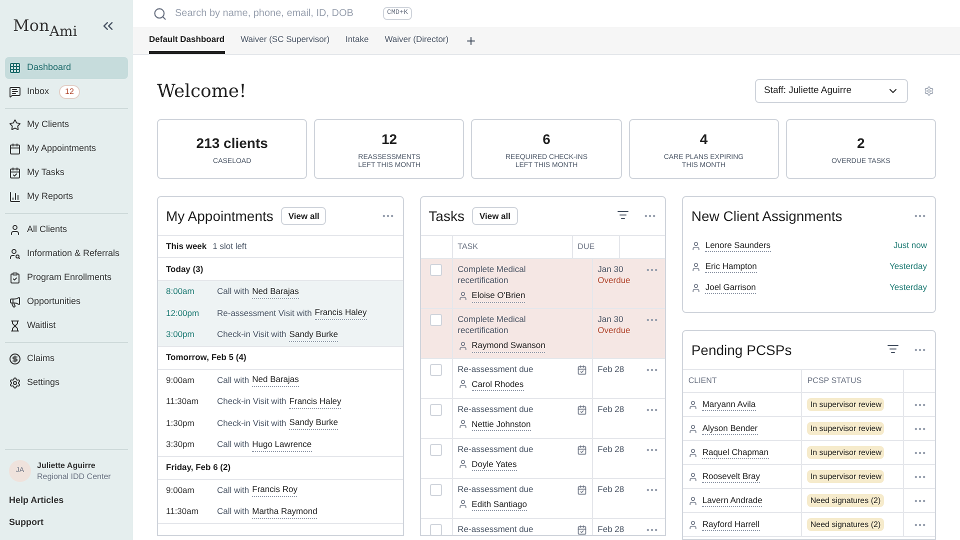 The height and width of the screenshot is (540, 960). What do you see at coordinates (731, 525) in the screenshot?
I see `client-link: Rayford Harrell` at bounding box center [731, 525].